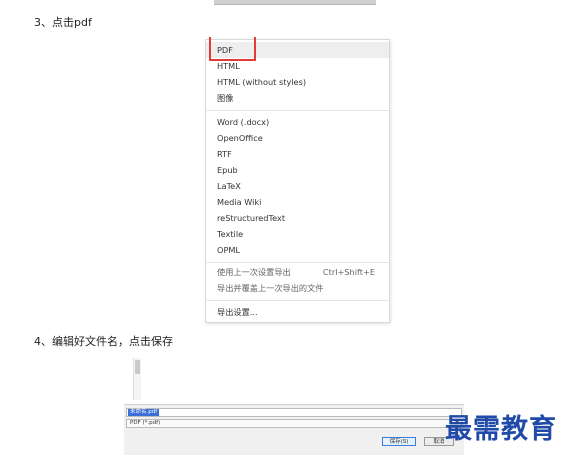 The image size is (568, 461). I want to click on save-button: 保存(S), so click(399, 441).